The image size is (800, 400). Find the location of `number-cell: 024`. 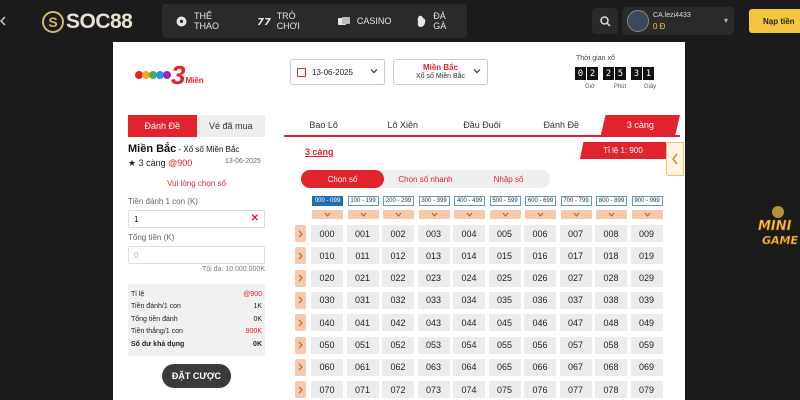

number-cell: 024 is located at coordinates (469, 278).